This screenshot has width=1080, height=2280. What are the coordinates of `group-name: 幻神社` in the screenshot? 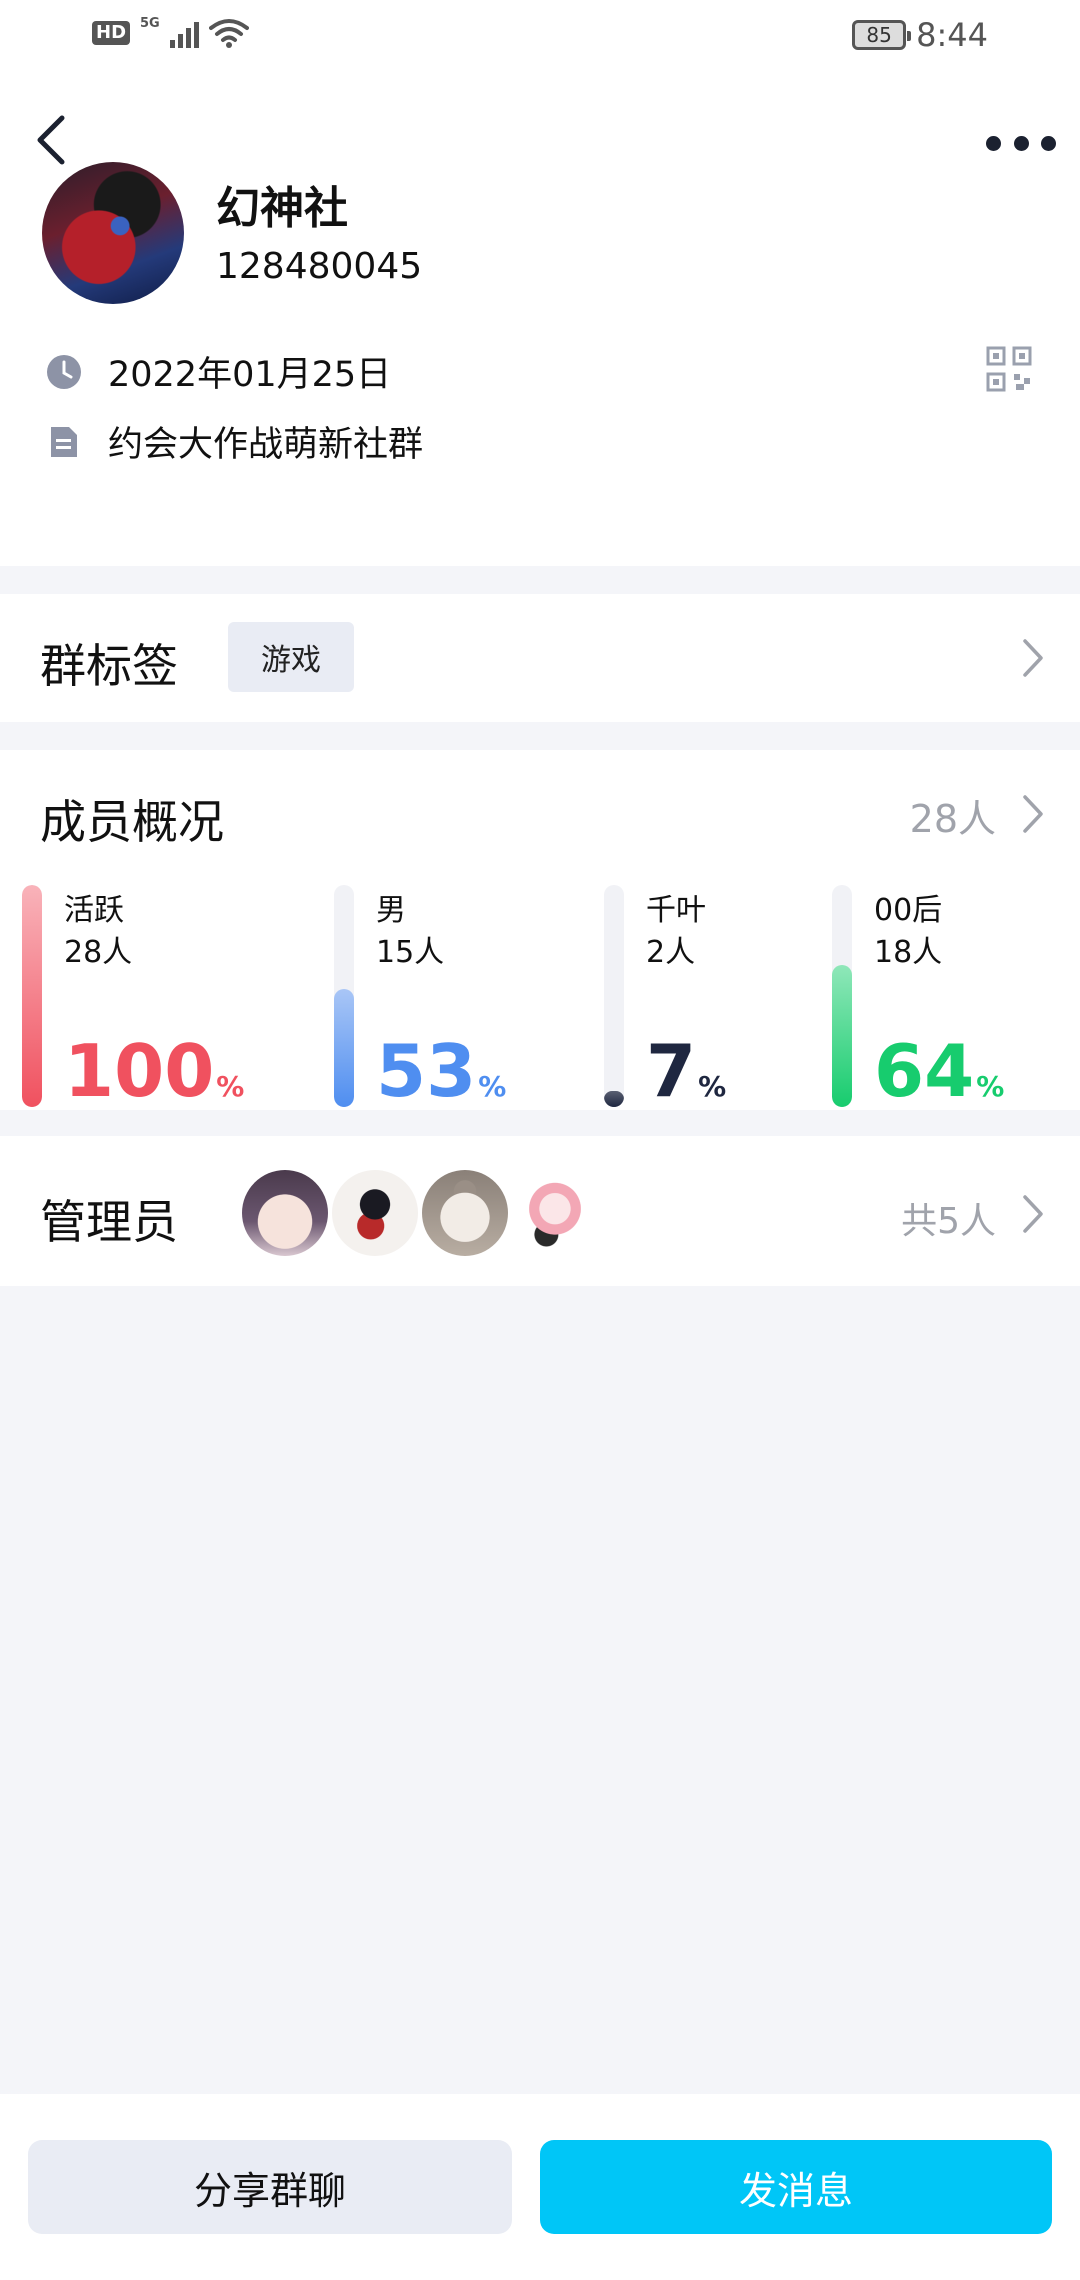 It's located at (282, 208).